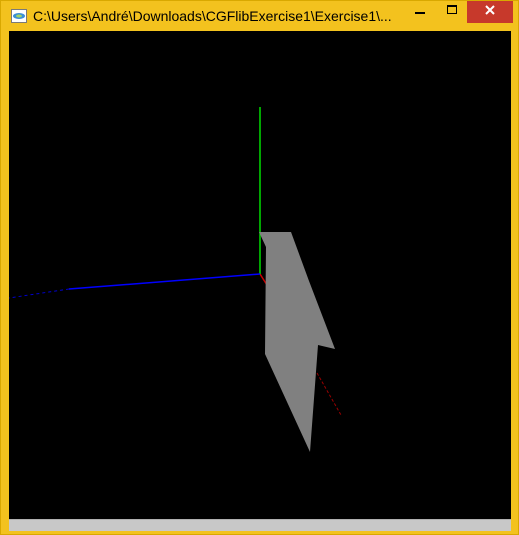  I want to click on maximize-button, so click(452, 12).